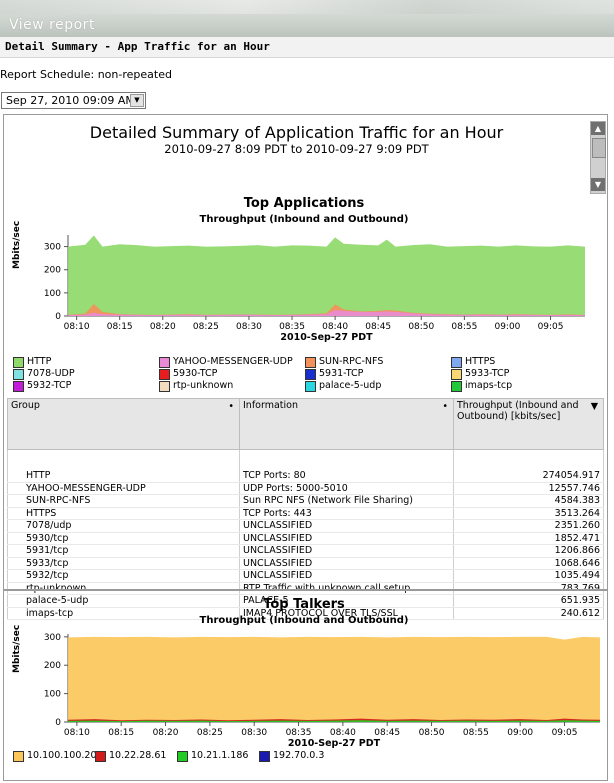 The image size is (614, 783). Describe the element at coordinates (123, 563) in the screenshot. I see `cell-group: 5933/tcp` at that location.